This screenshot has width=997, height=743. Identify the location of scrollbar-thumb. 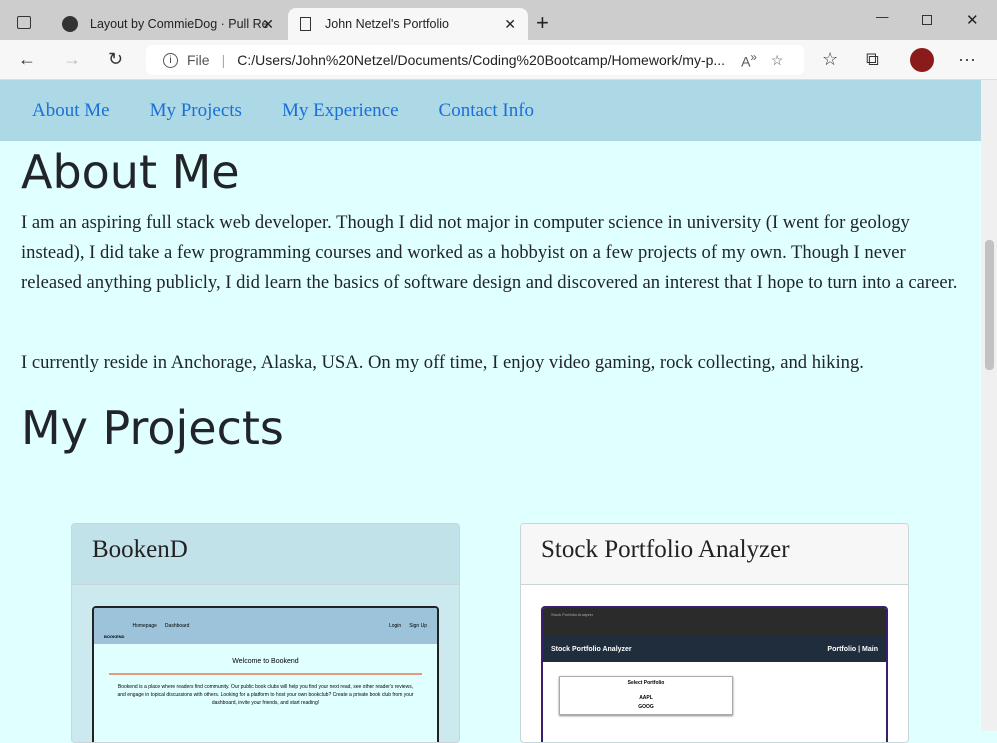
(989, 305).